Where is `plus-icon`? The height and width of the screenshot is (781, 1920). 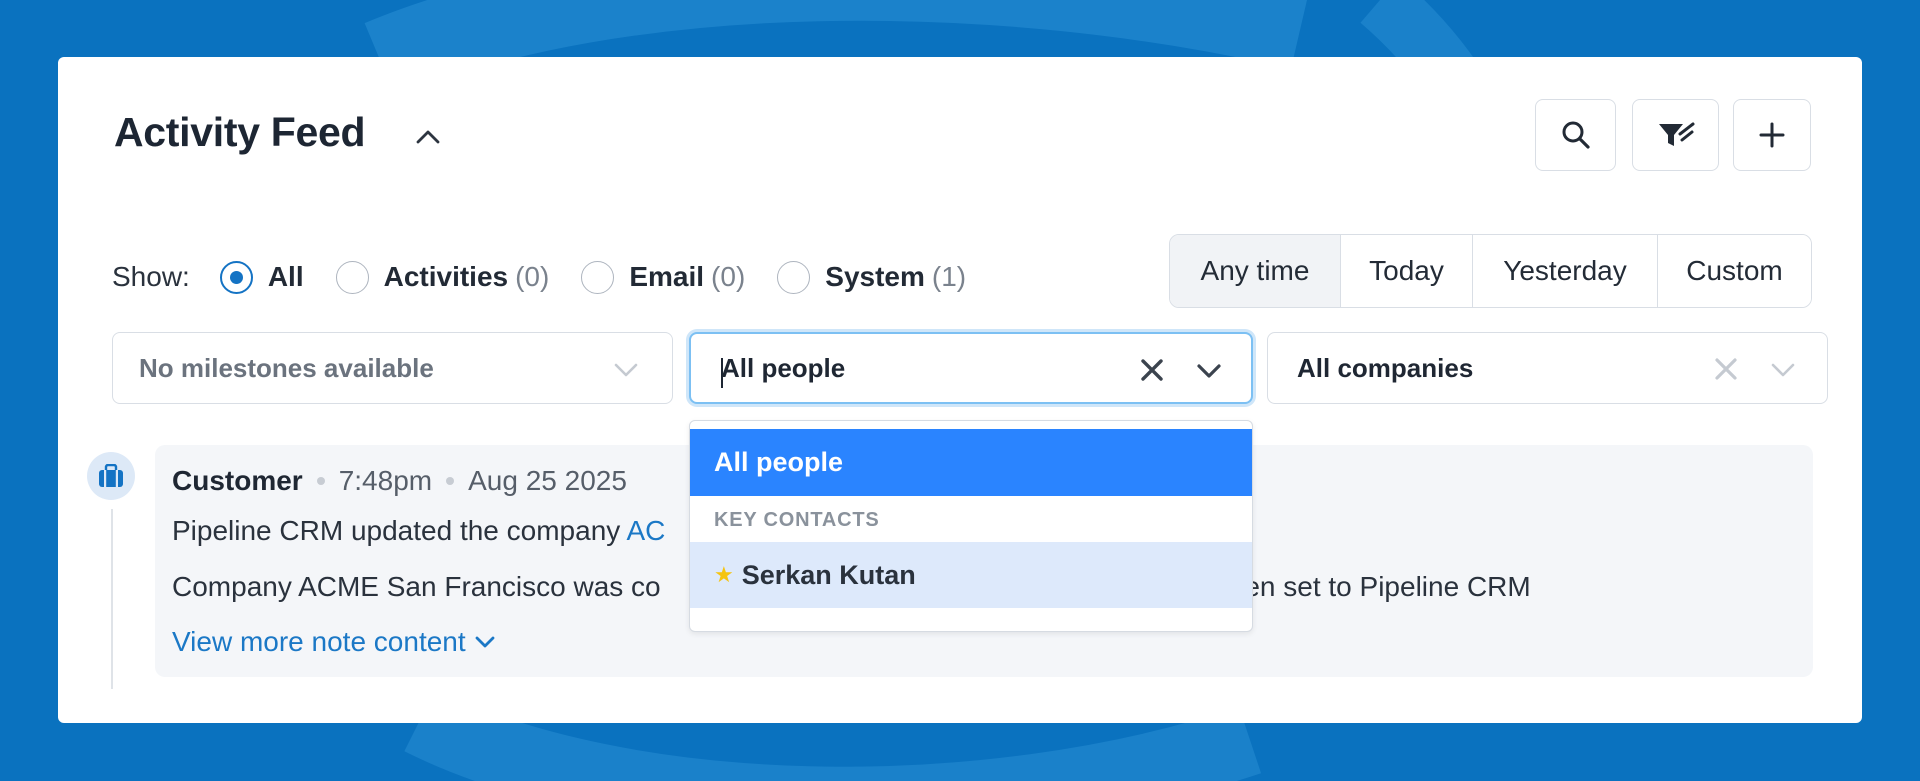
plus-icon is located at coordinates (1772, 135).